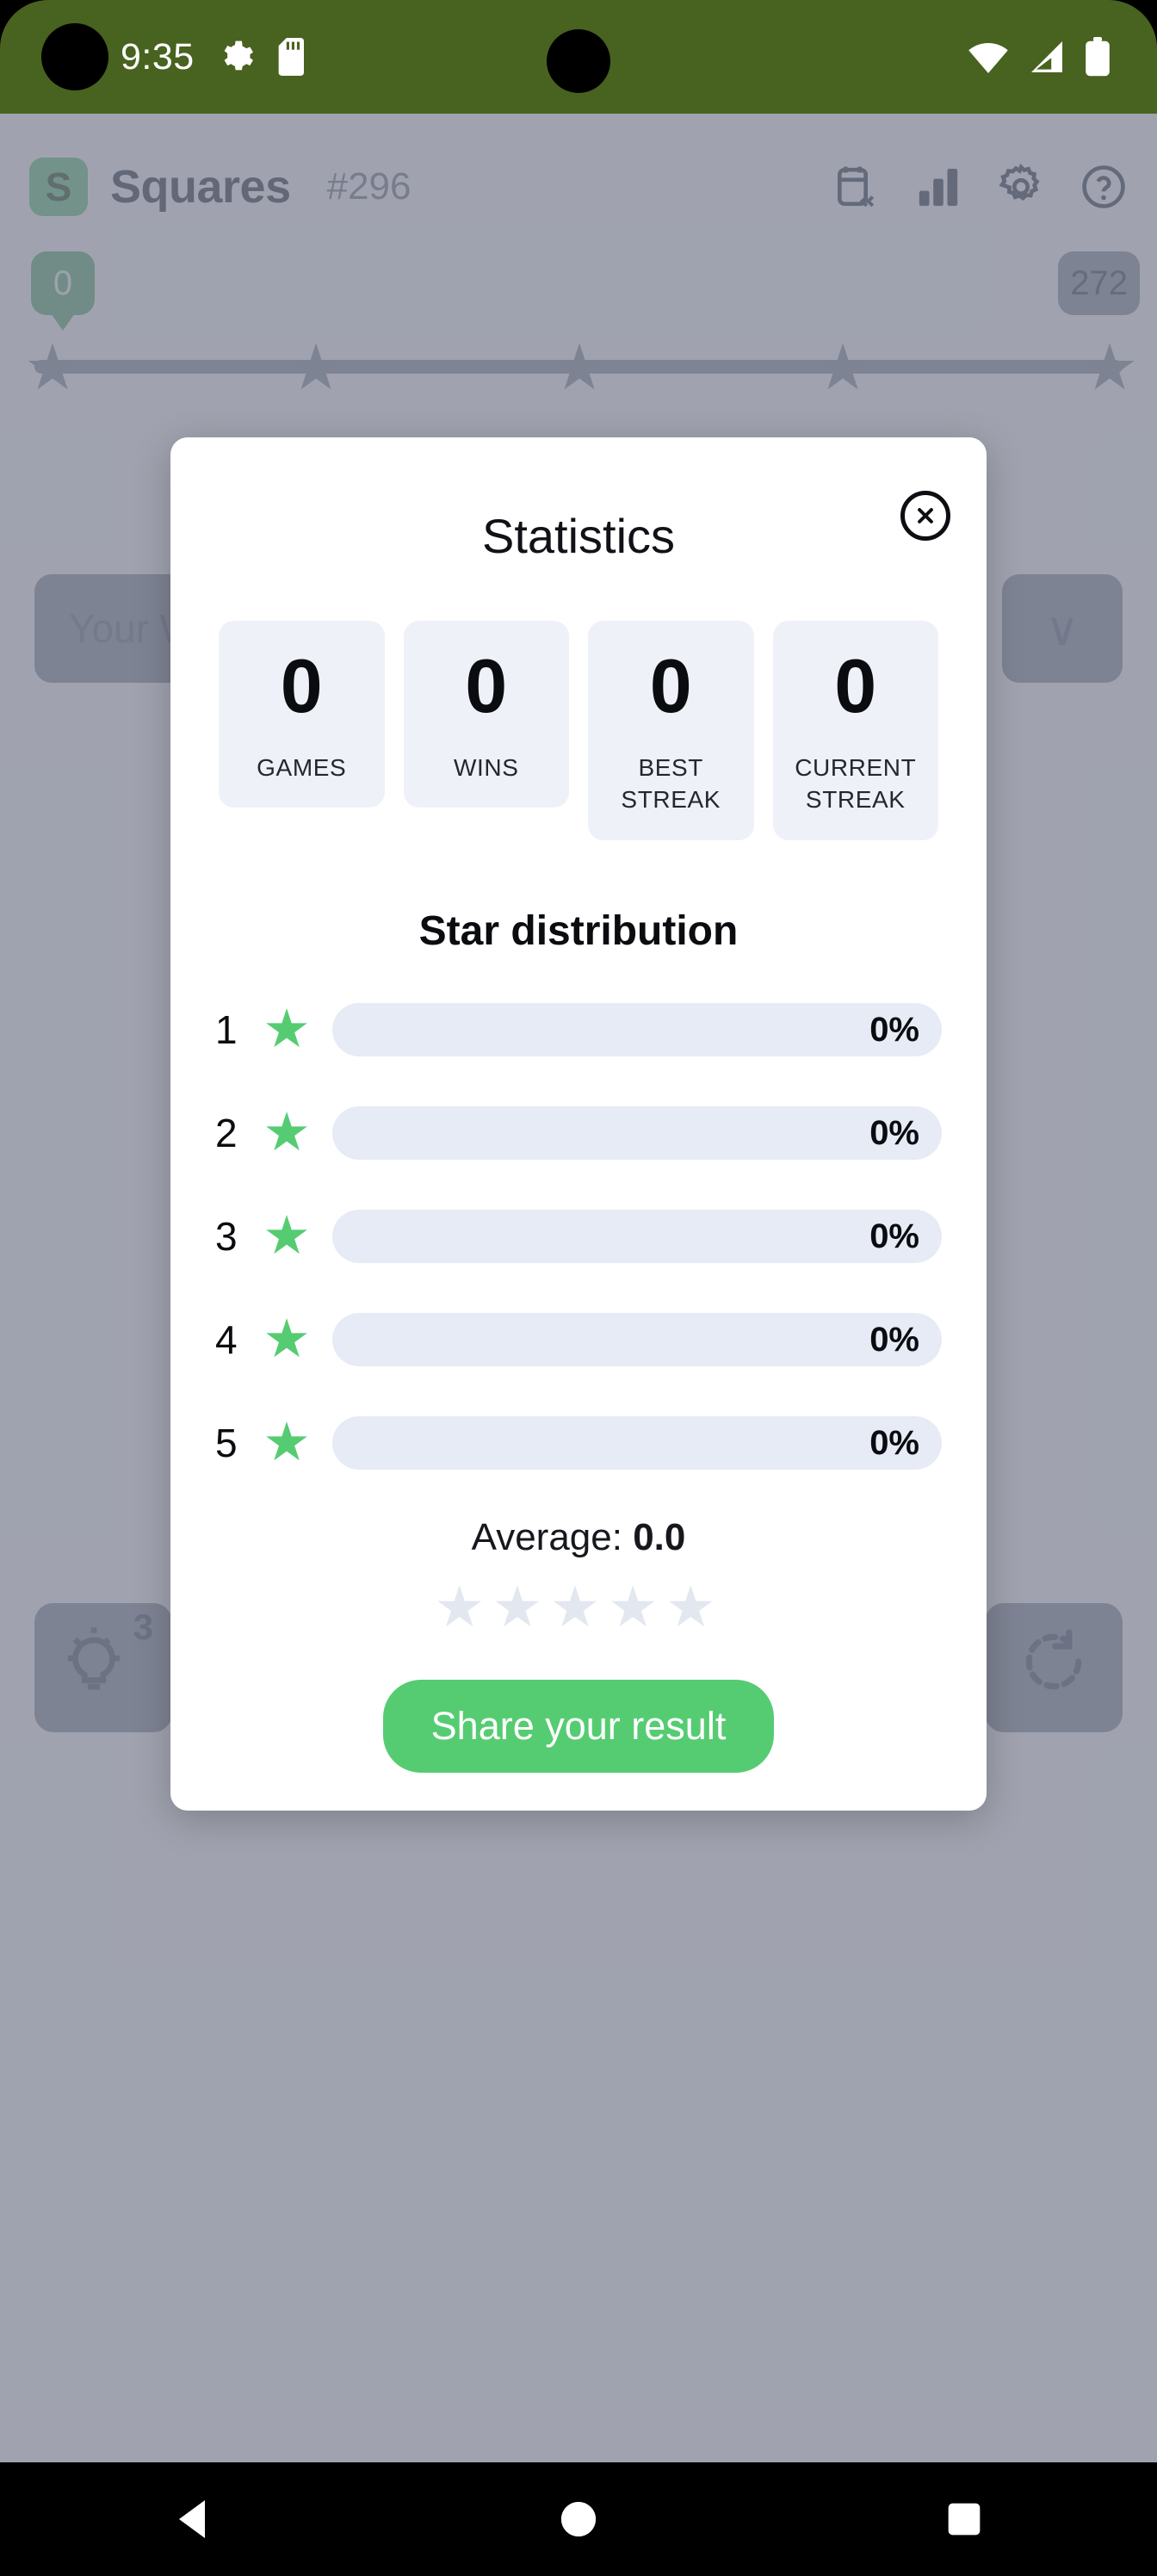  Describe the element at coordinates (552, 1537) in the screenshot. I see `average-label: Average:` at that location.